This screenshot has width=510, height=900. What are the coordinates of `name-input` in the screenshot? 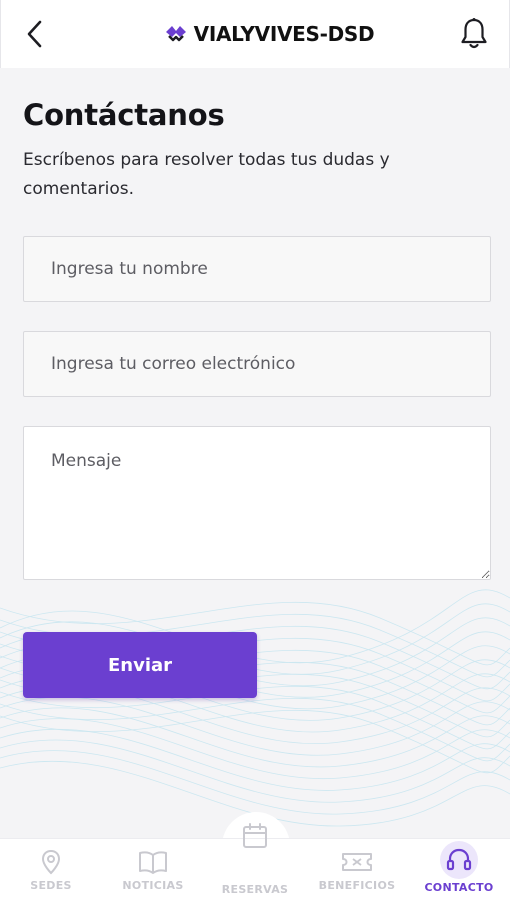 It's located at (257, 269).